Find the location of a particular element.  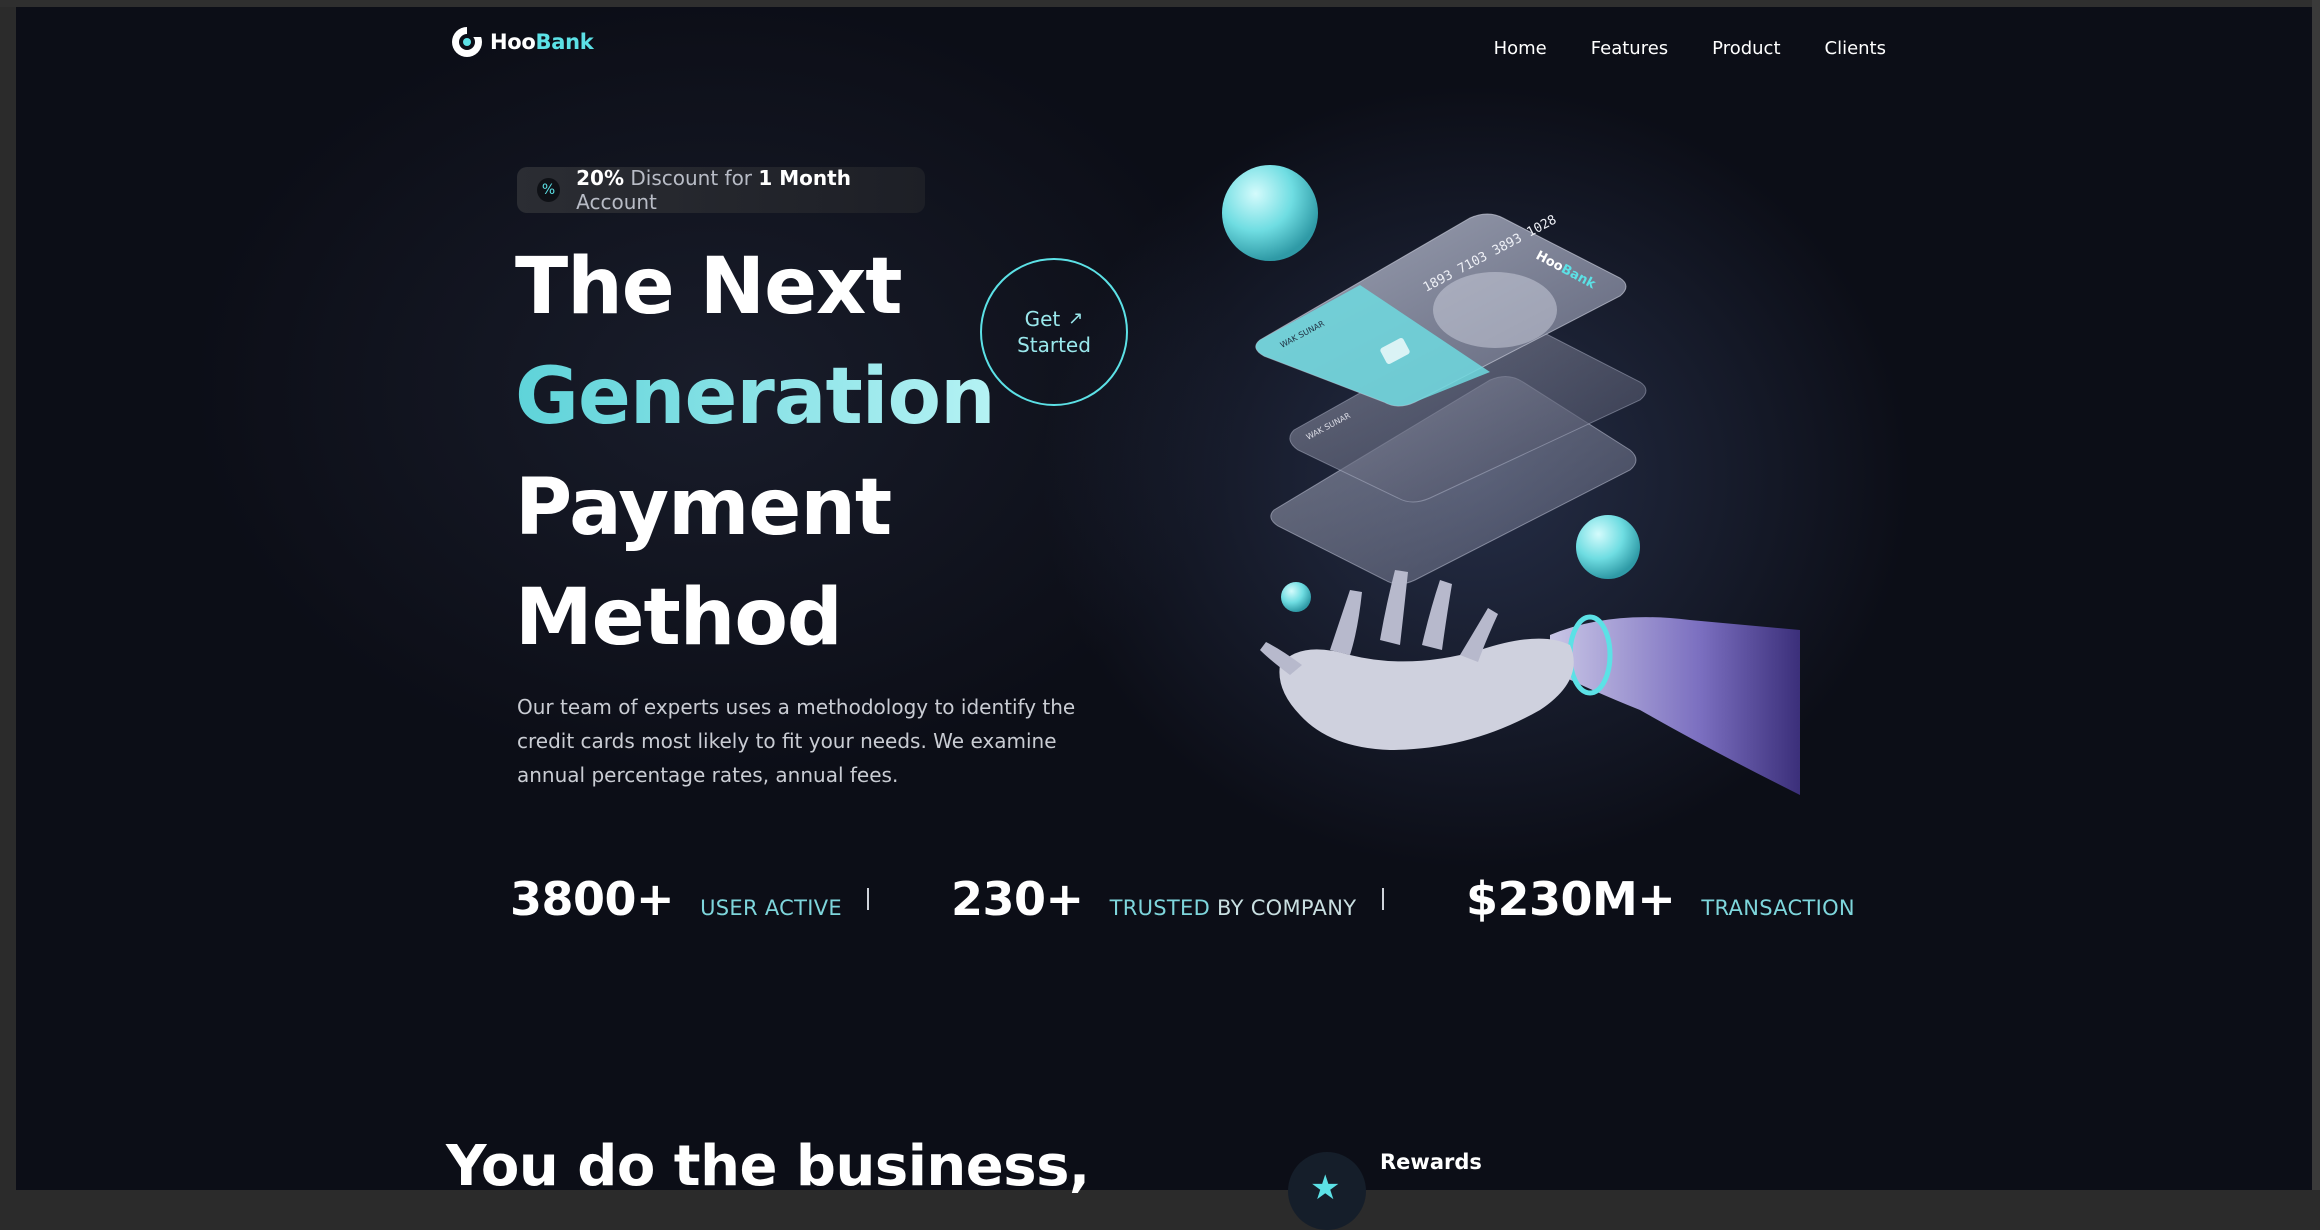

orb-medium is located at coordinates (1608, 547).